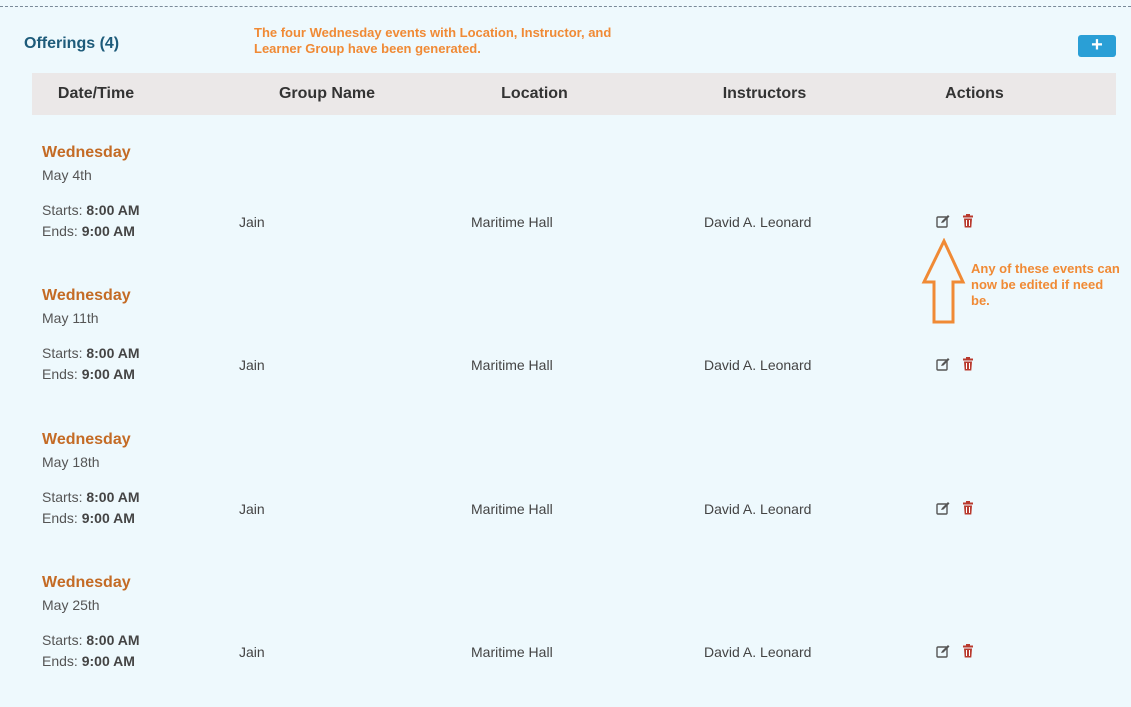 The image size is (1131, 707). What do you see at coordinates (67, 175) in the screenshot?
I see `date-label: May 4th` at bounding box center [67, 175].